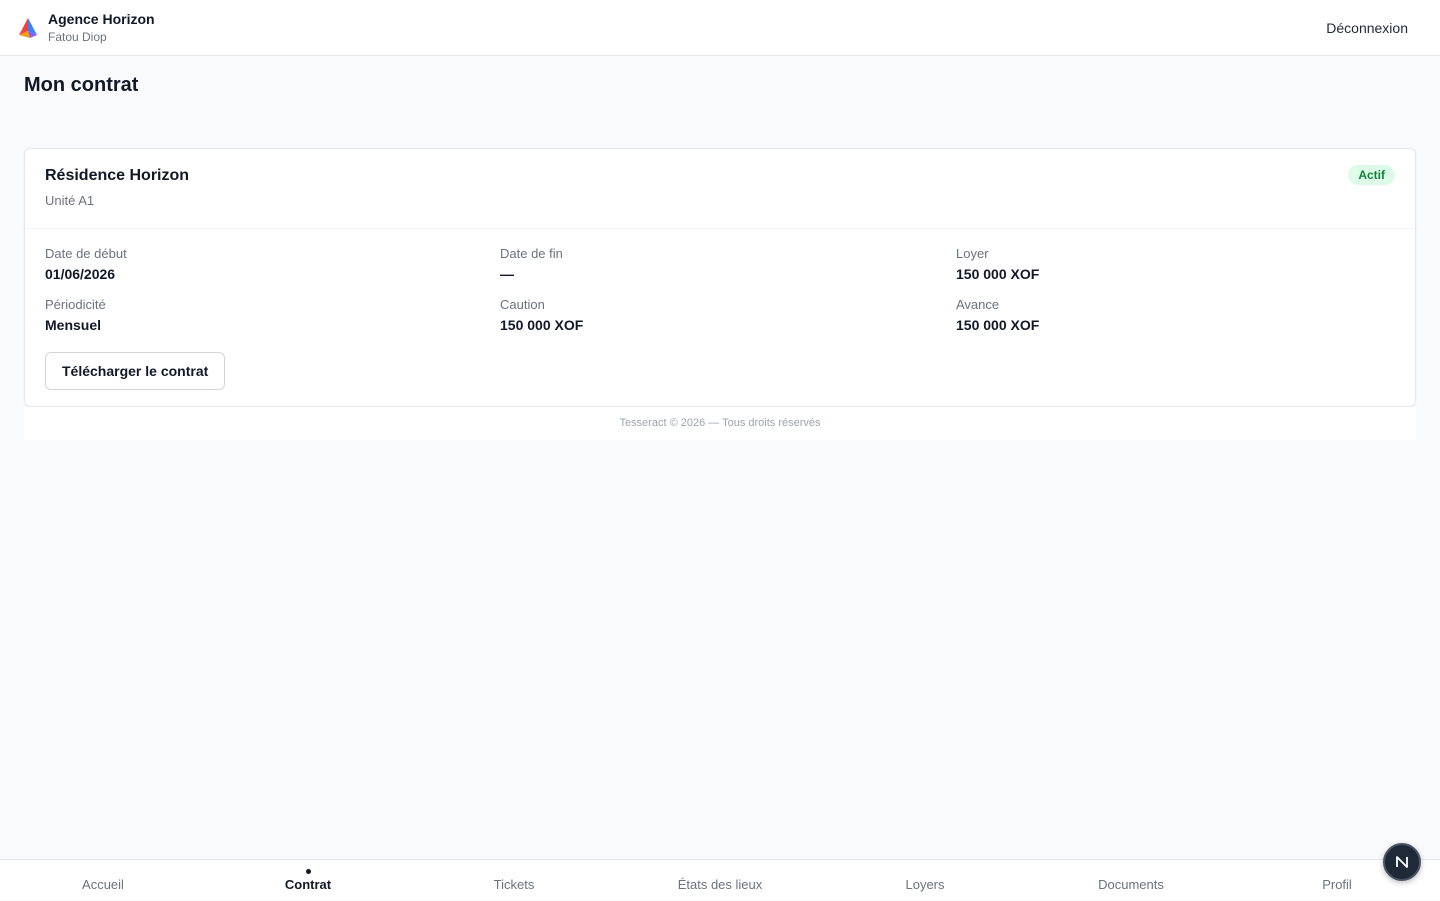 Image resolution: width=1440 pixels, height=901 pixels. What do you see at coordinates (978, 304) in the screenshot?
I see `field-label: Avance` at bounding box center [978, 304].